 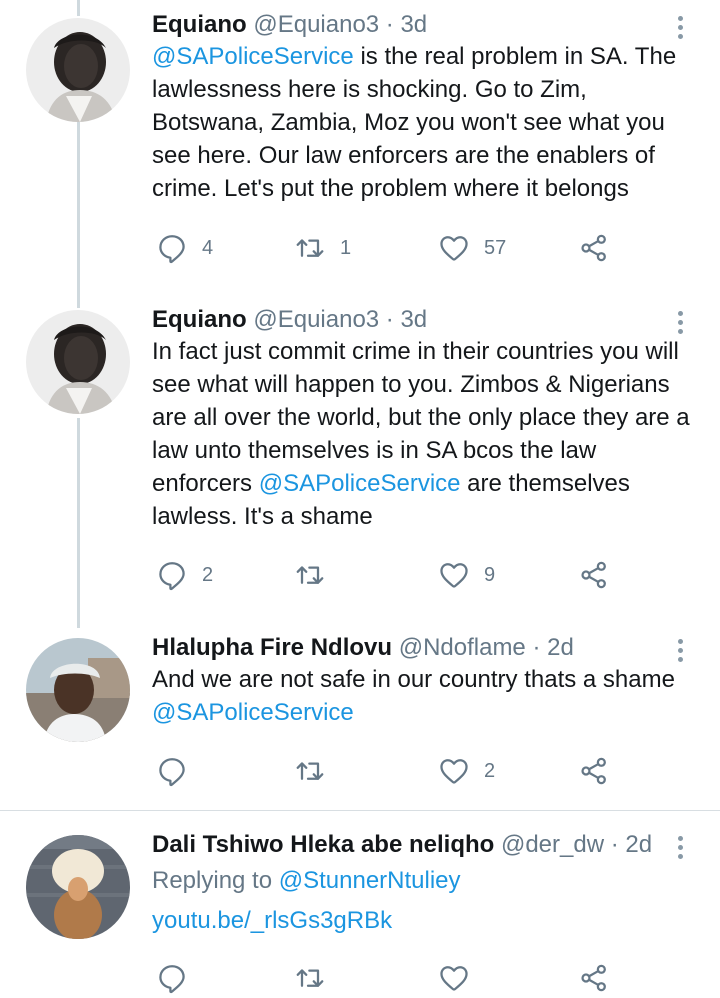 I want to click on retweet-count: 1, so click(x=346, y=247).